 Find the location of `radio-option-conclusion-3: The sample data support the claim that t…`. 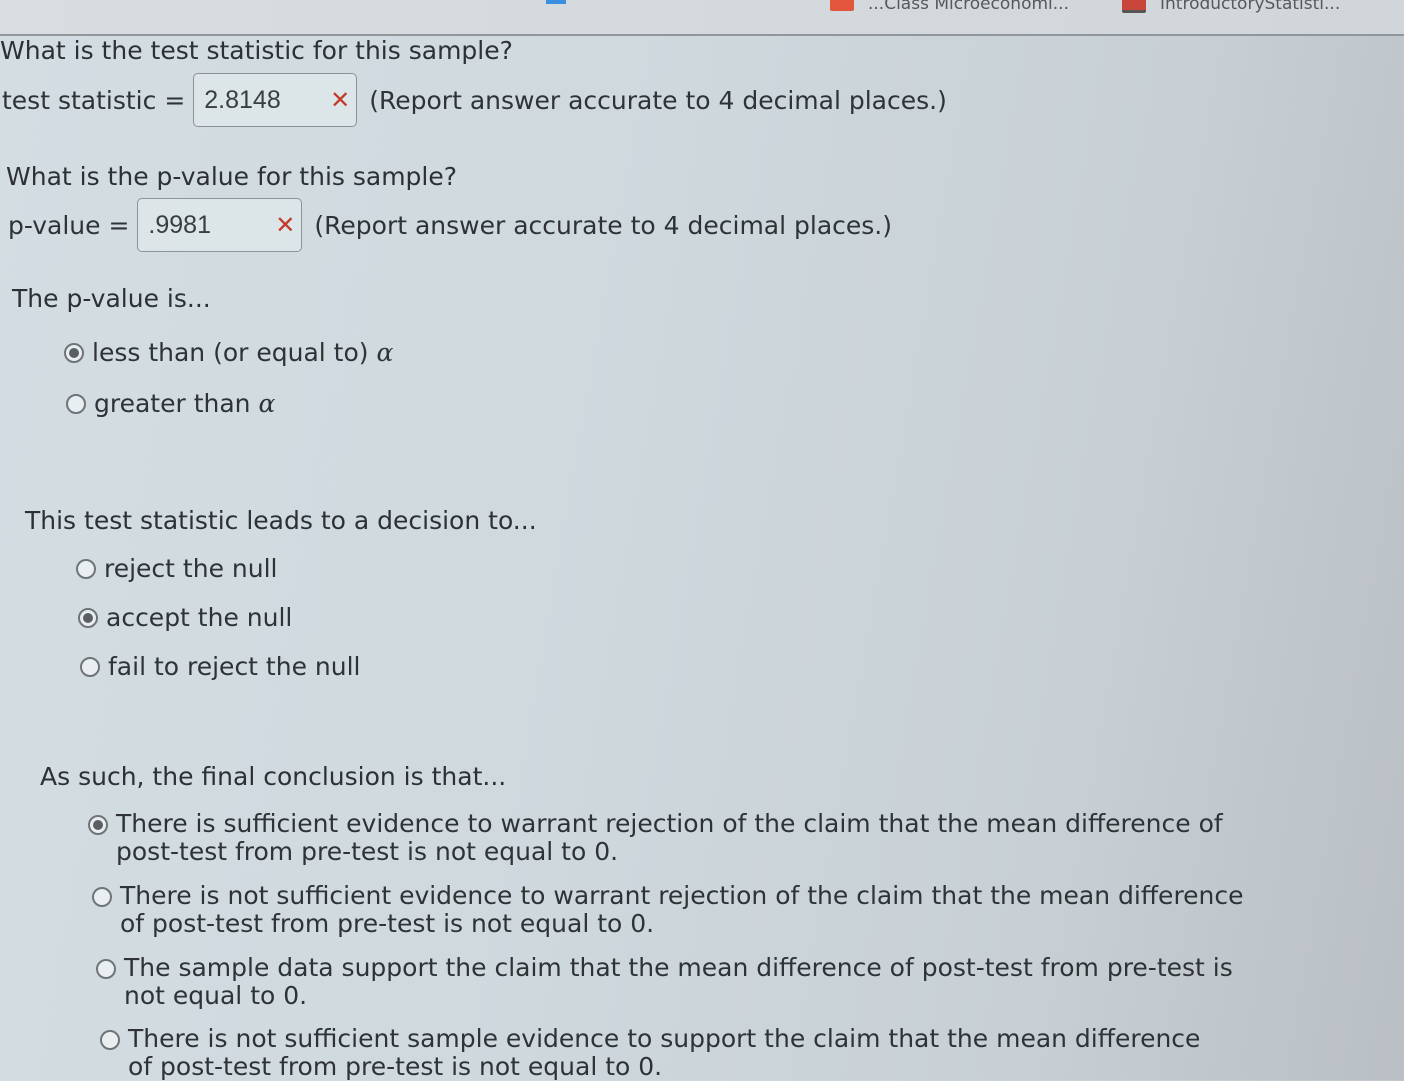

radio-option-conclusion-3: The sample data support the claim that t… is located at coordinates (666, 982).